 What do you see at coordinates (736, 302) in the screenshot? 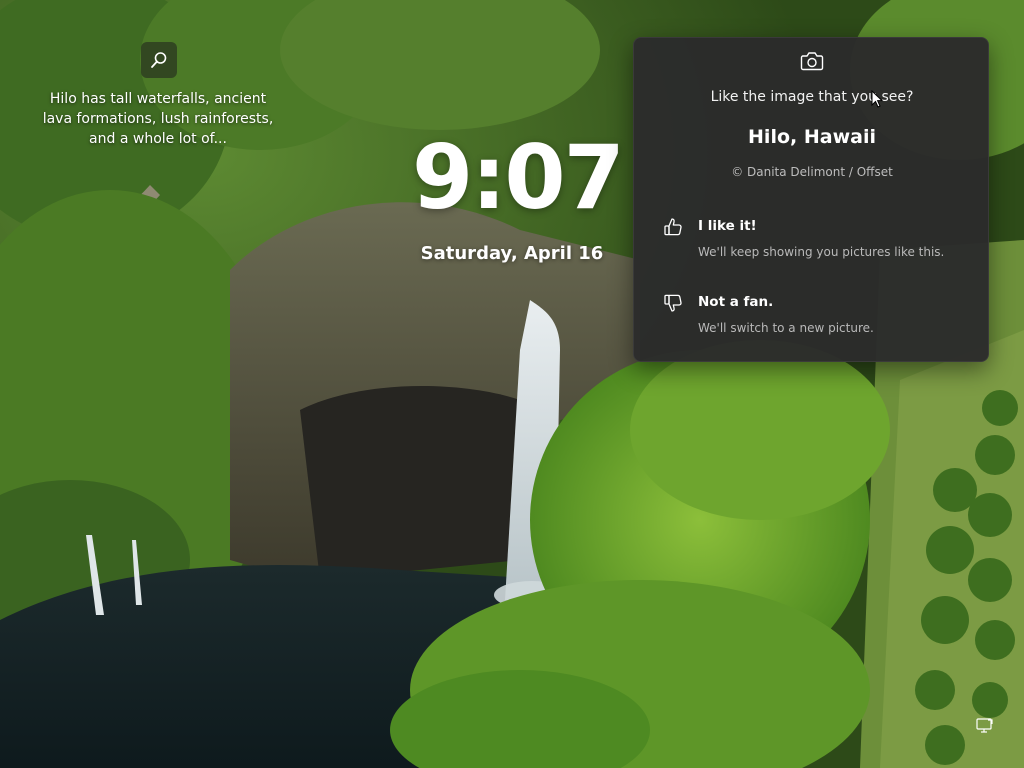
I see `dislike-option-title: Not a fan.` at bounding box center [736, 302].